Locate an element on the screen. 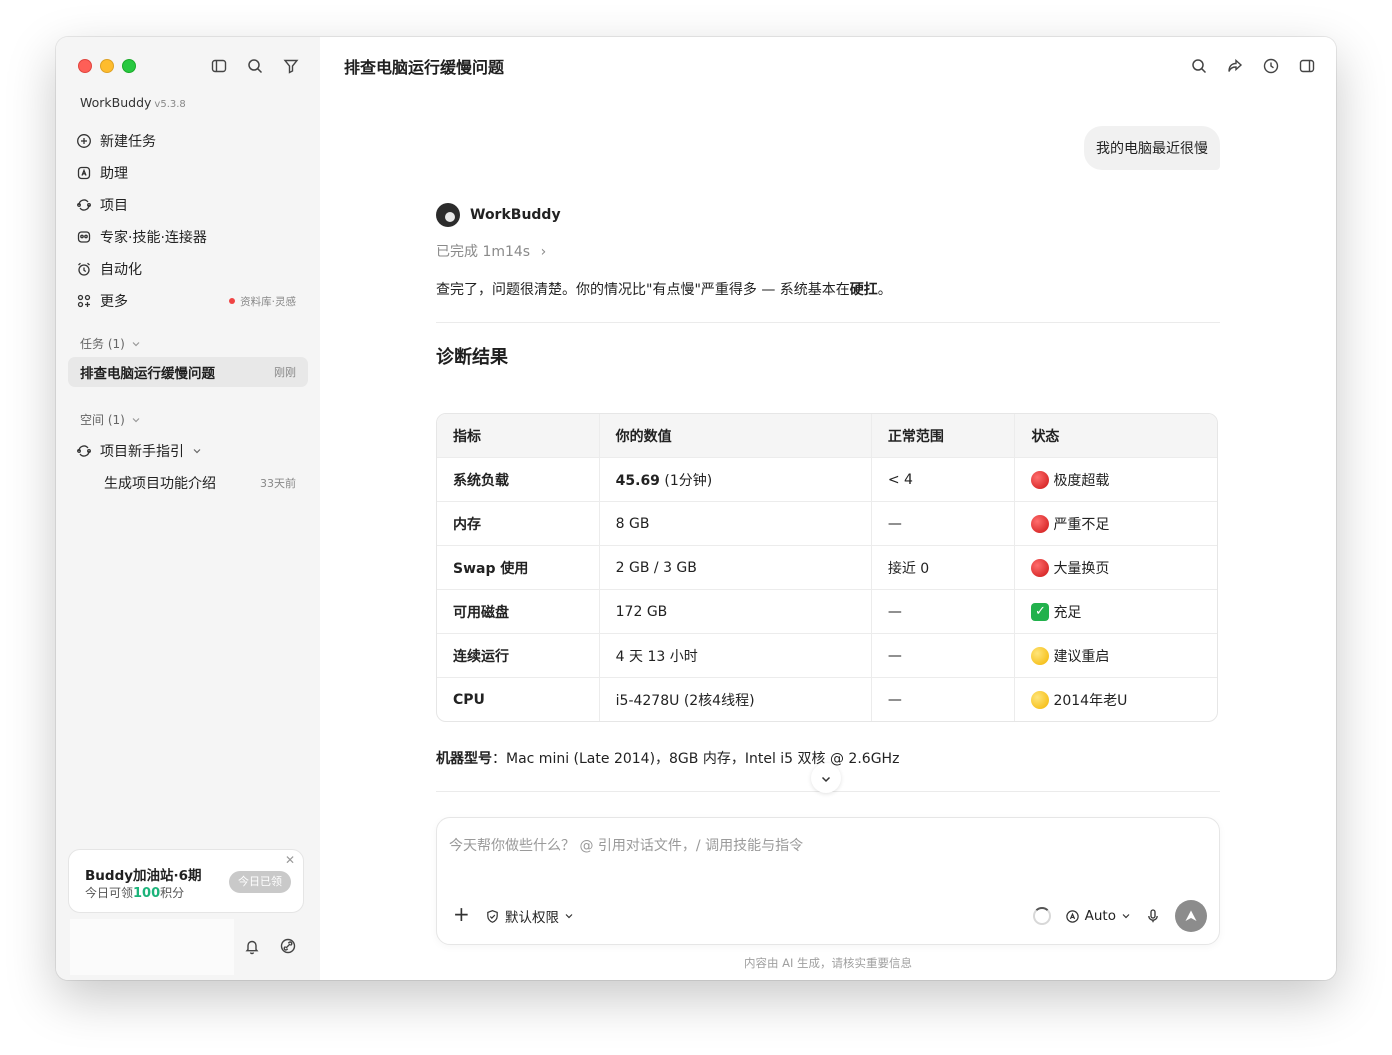 Image resolution: width=1392 pixels, height=1055 pixels. share-icon is located at coordinates (1235, 66).